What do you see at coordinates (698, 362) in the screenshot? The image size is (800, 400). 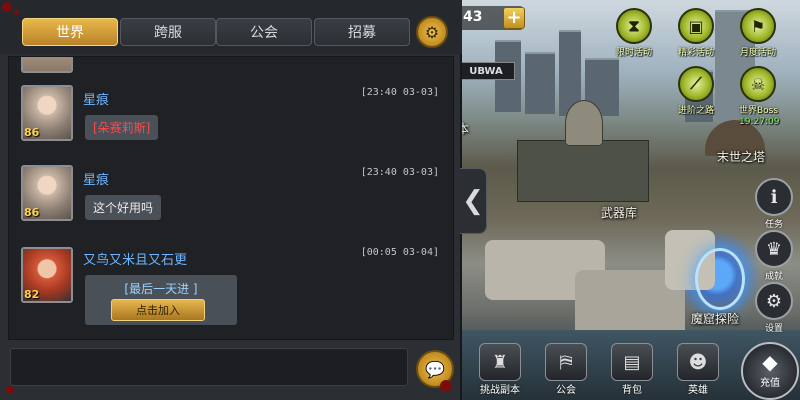 I see `hero-head-icon: ☻` at bounding box center [698, 362].